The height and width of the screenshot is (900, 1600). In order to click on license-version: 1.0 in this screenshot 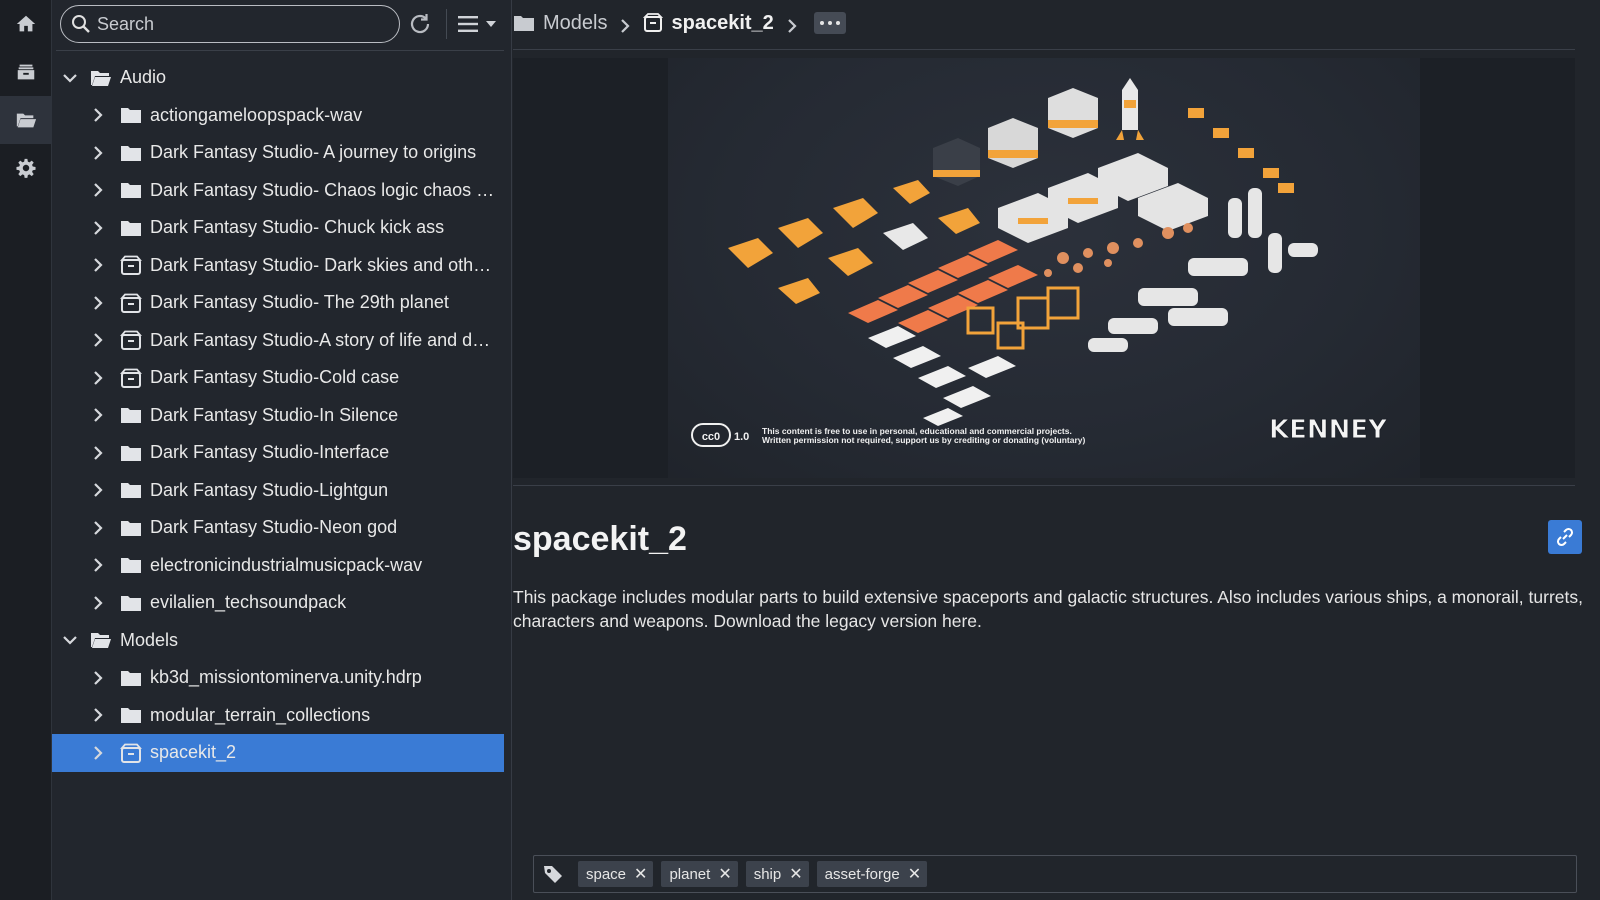, I will do `click(741, 437)`.